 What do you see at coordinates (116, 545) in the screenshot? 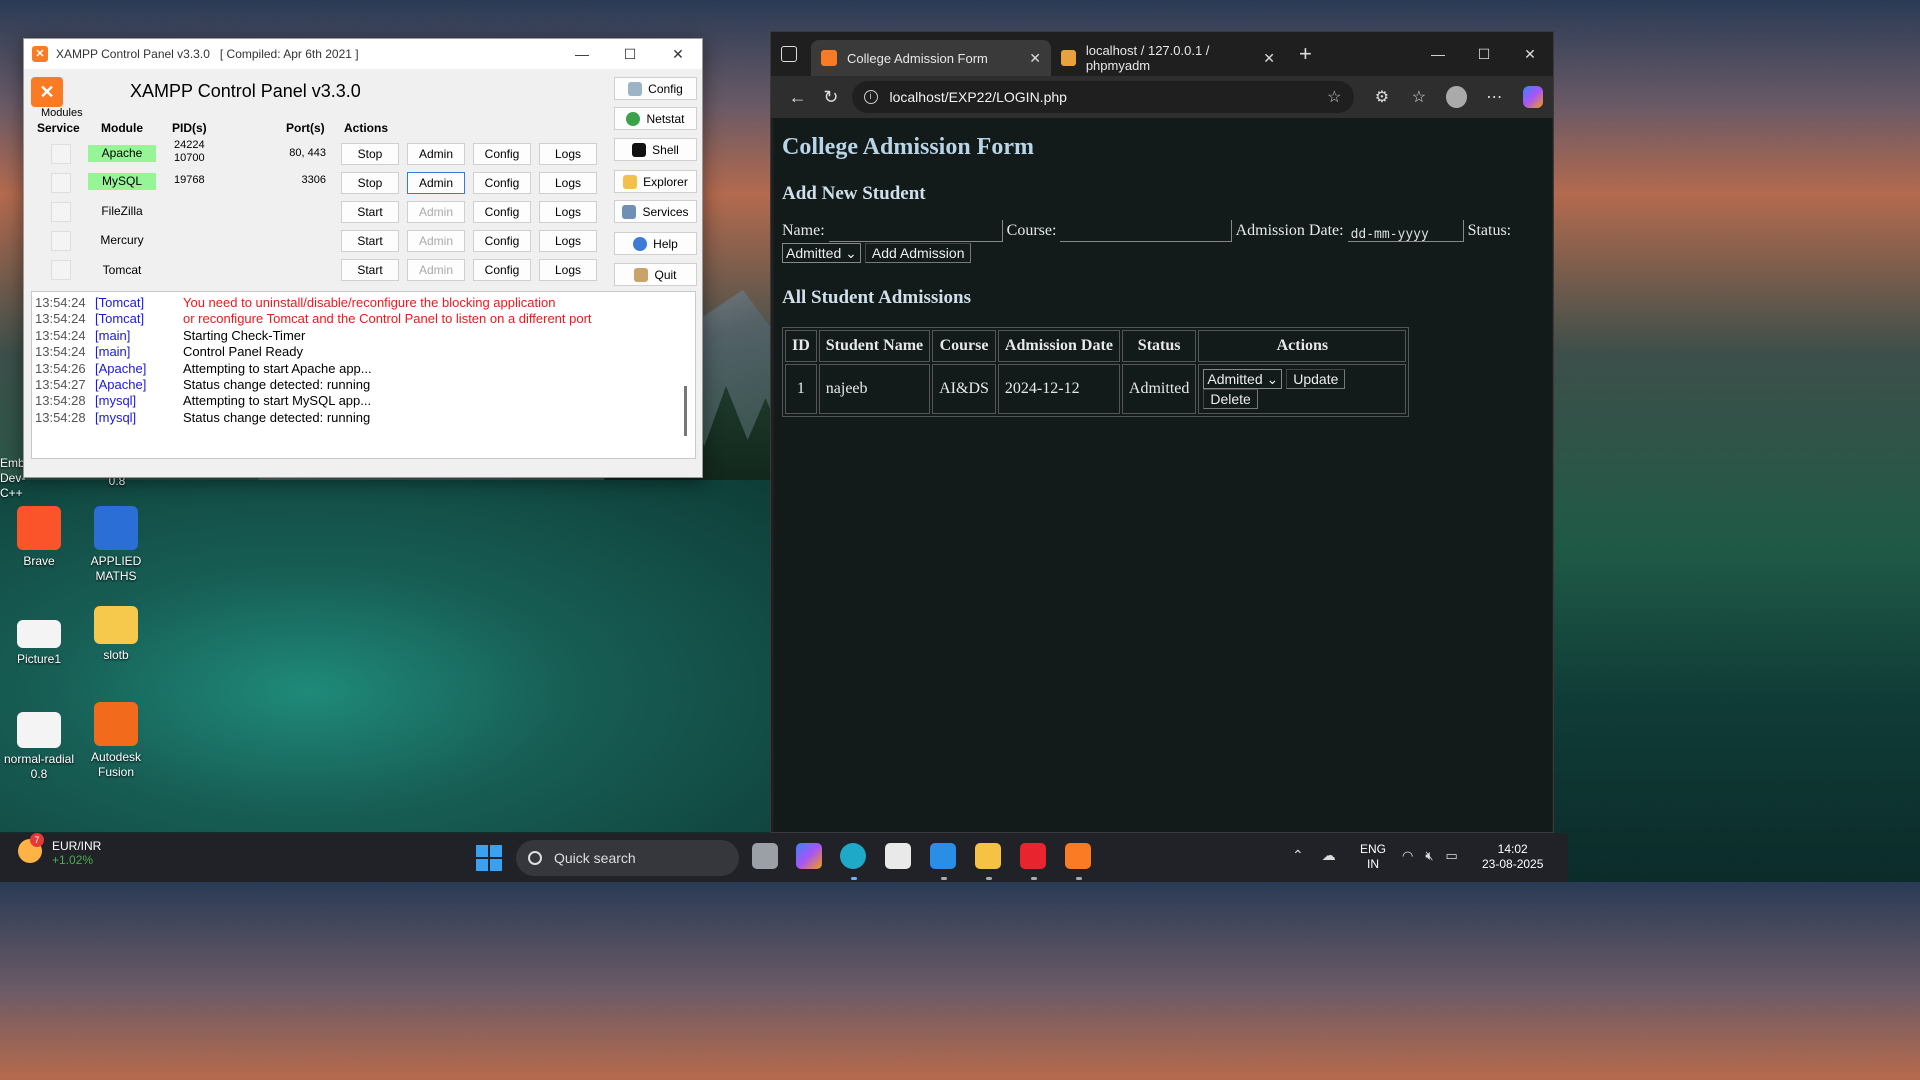
I see `desktop-icon-applied-maths: APPLIED MATHS` at bounding box center [116, 545].